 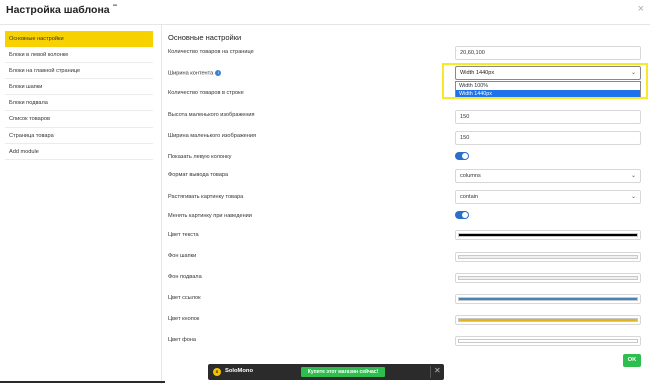 I want to click on sidebar-item-header-blocks: Блоки шапки, so click(x=79, y=87).